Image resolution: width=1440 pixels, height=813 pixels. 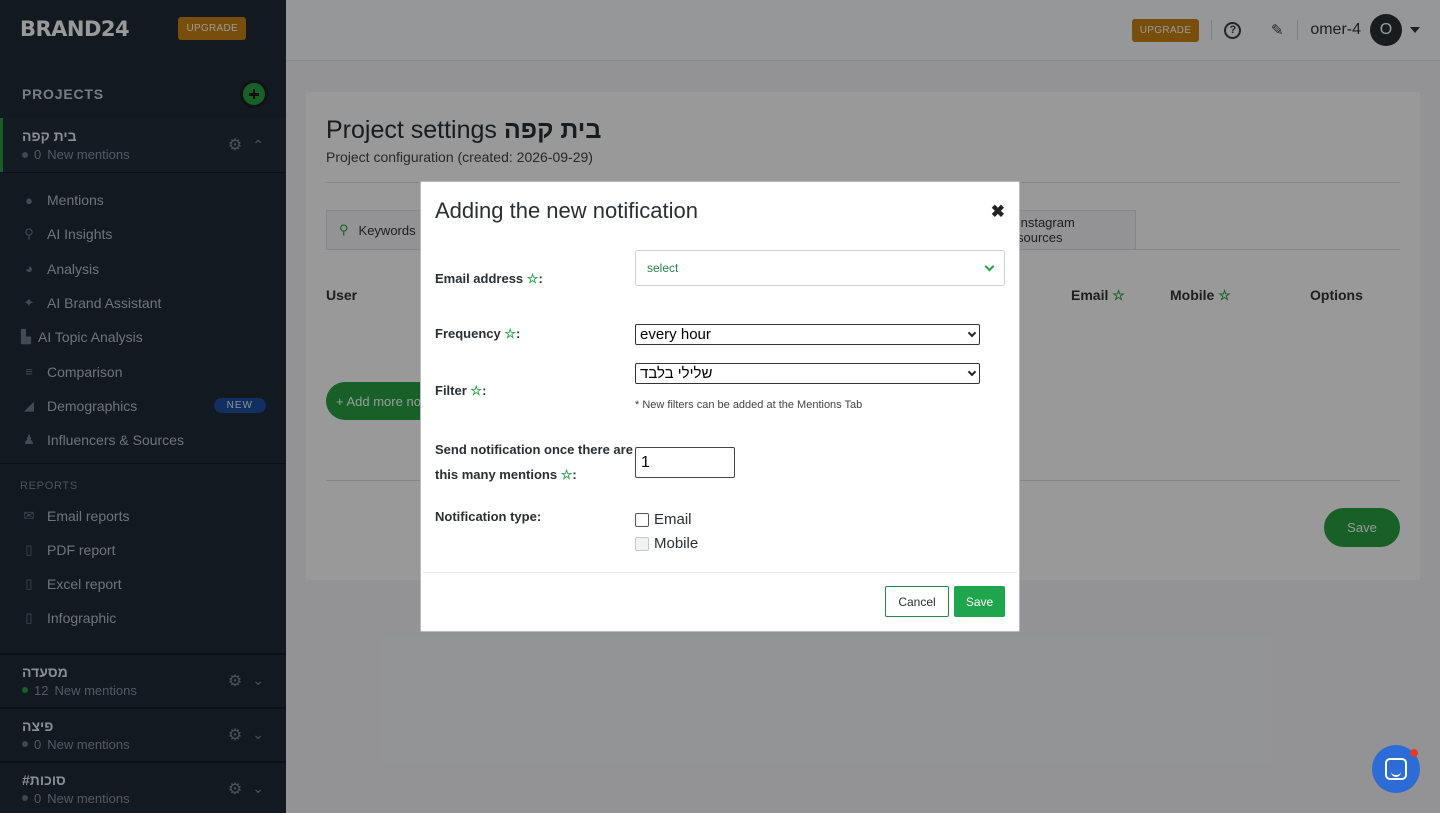 What do you see at coordinates (479, 278) in the screenshot?
I see `label-text: Email address` at bounding box center [479, 278].